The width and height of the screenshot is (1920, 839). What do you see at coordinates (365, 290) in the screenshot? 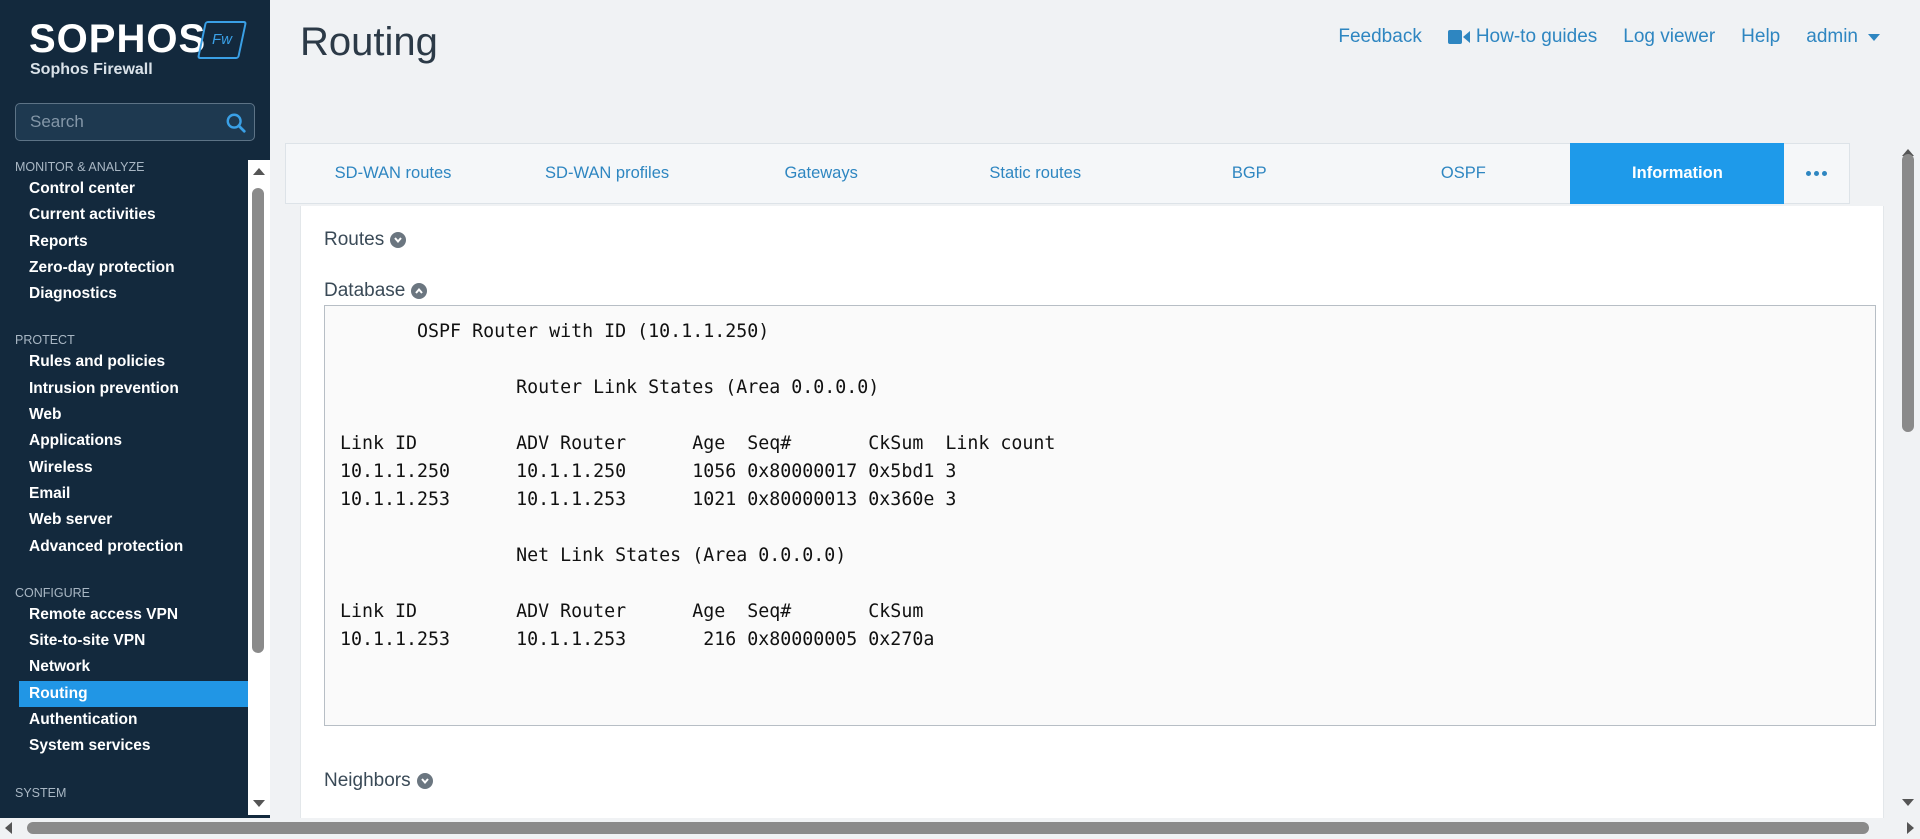
I see `database-section-label: Database` at bounding box center [365, 290].